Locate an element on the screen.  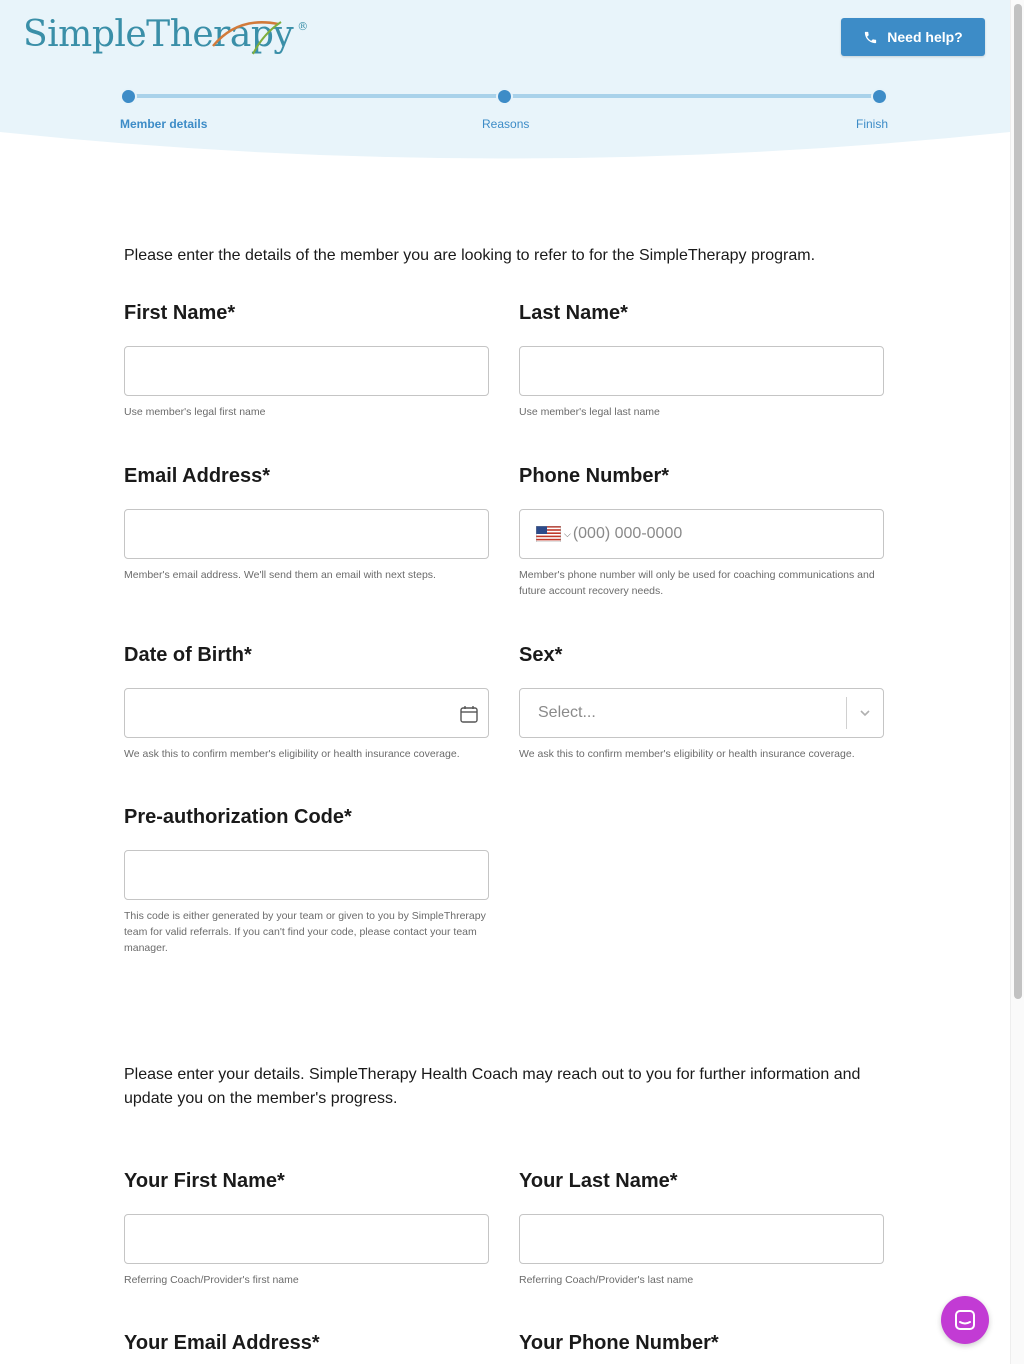
last-name-label: Last Name* is located at coordinates (573, 313).